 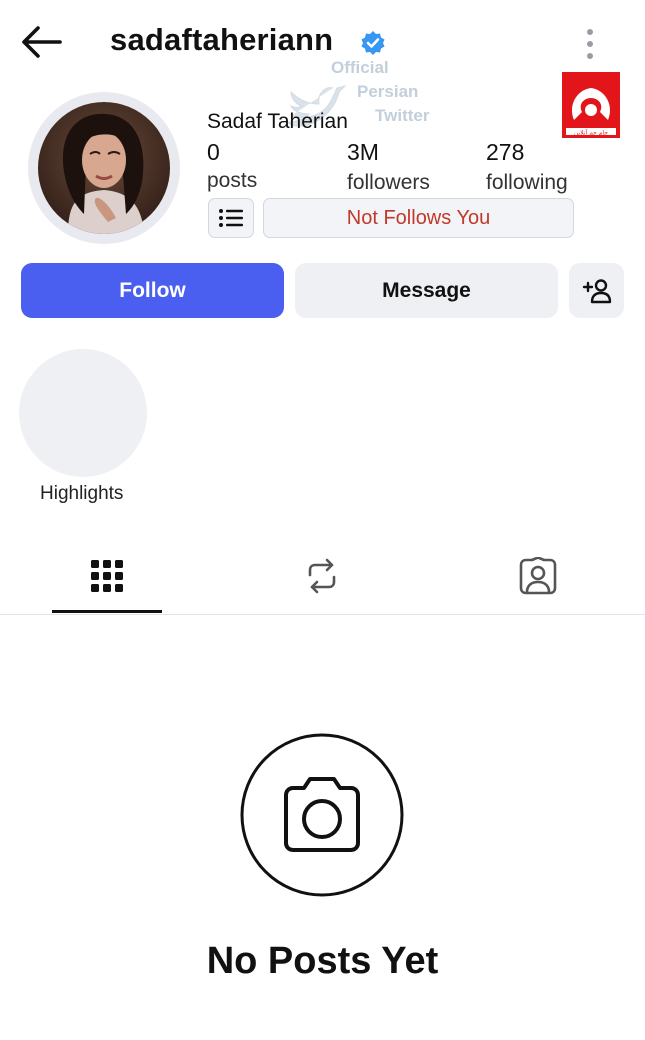 What do you see at coordinates (402, 167) in the screenshot?
I see `followers-stat: 3M followers` at bounding box center [402, 167].